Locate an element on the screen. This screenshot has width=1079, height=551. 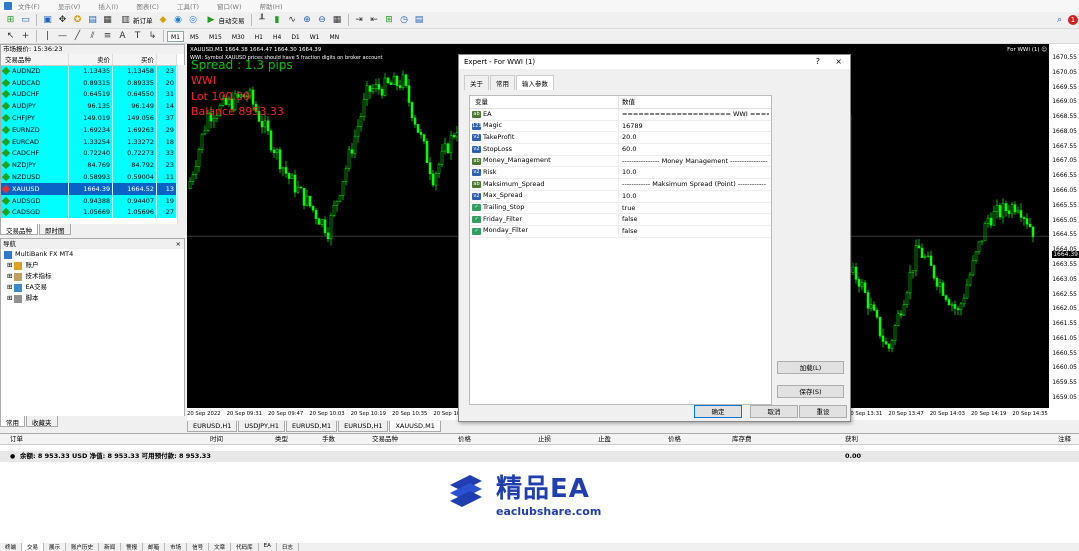
terminal-column-header: 获利 is located at coordinates (851, 439).